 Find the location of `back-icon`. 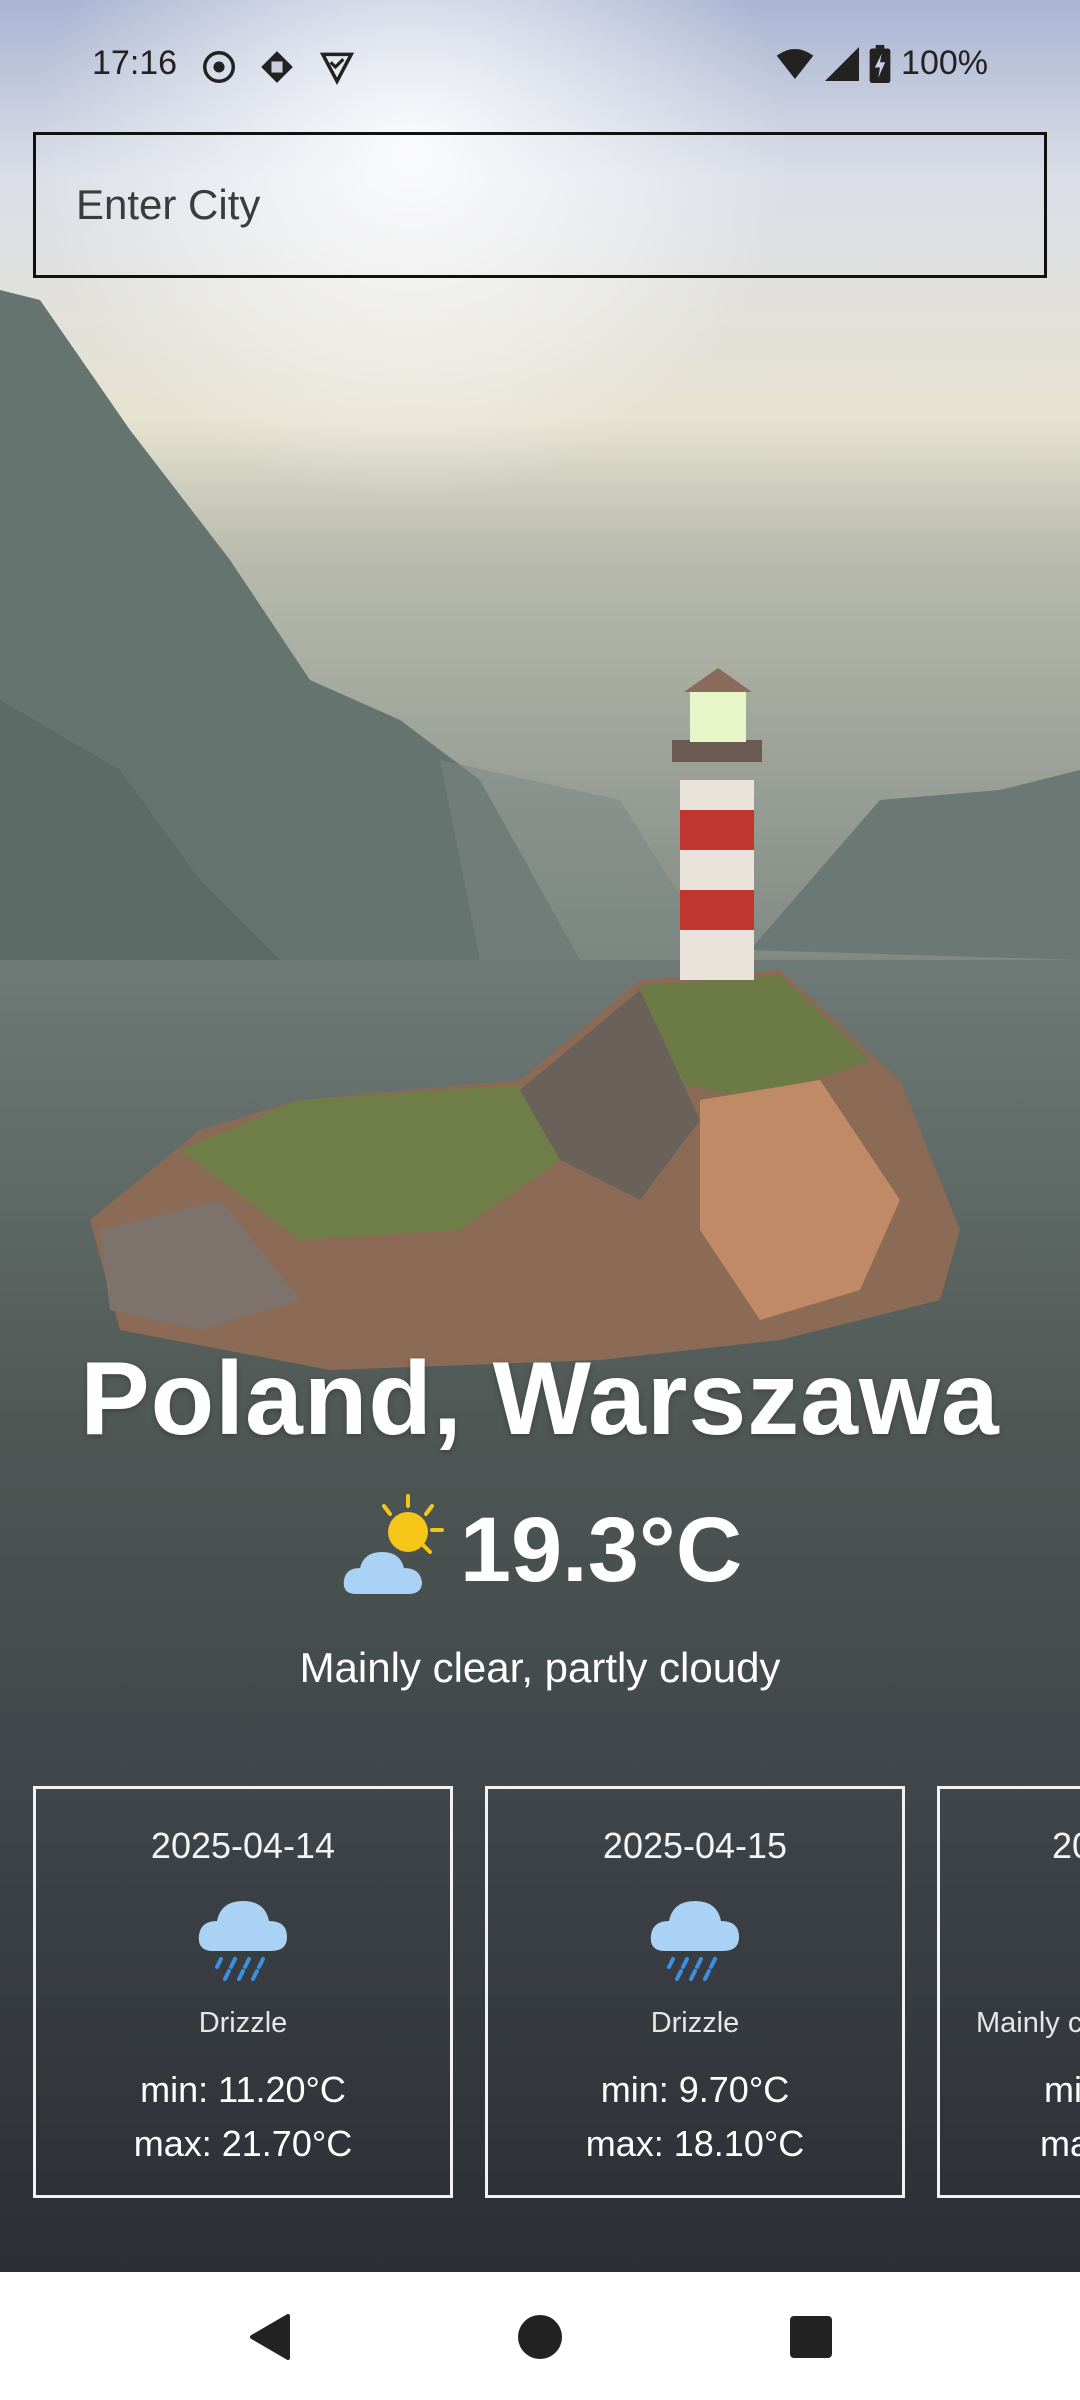

back-icon is located at coordinates (271, 2337).